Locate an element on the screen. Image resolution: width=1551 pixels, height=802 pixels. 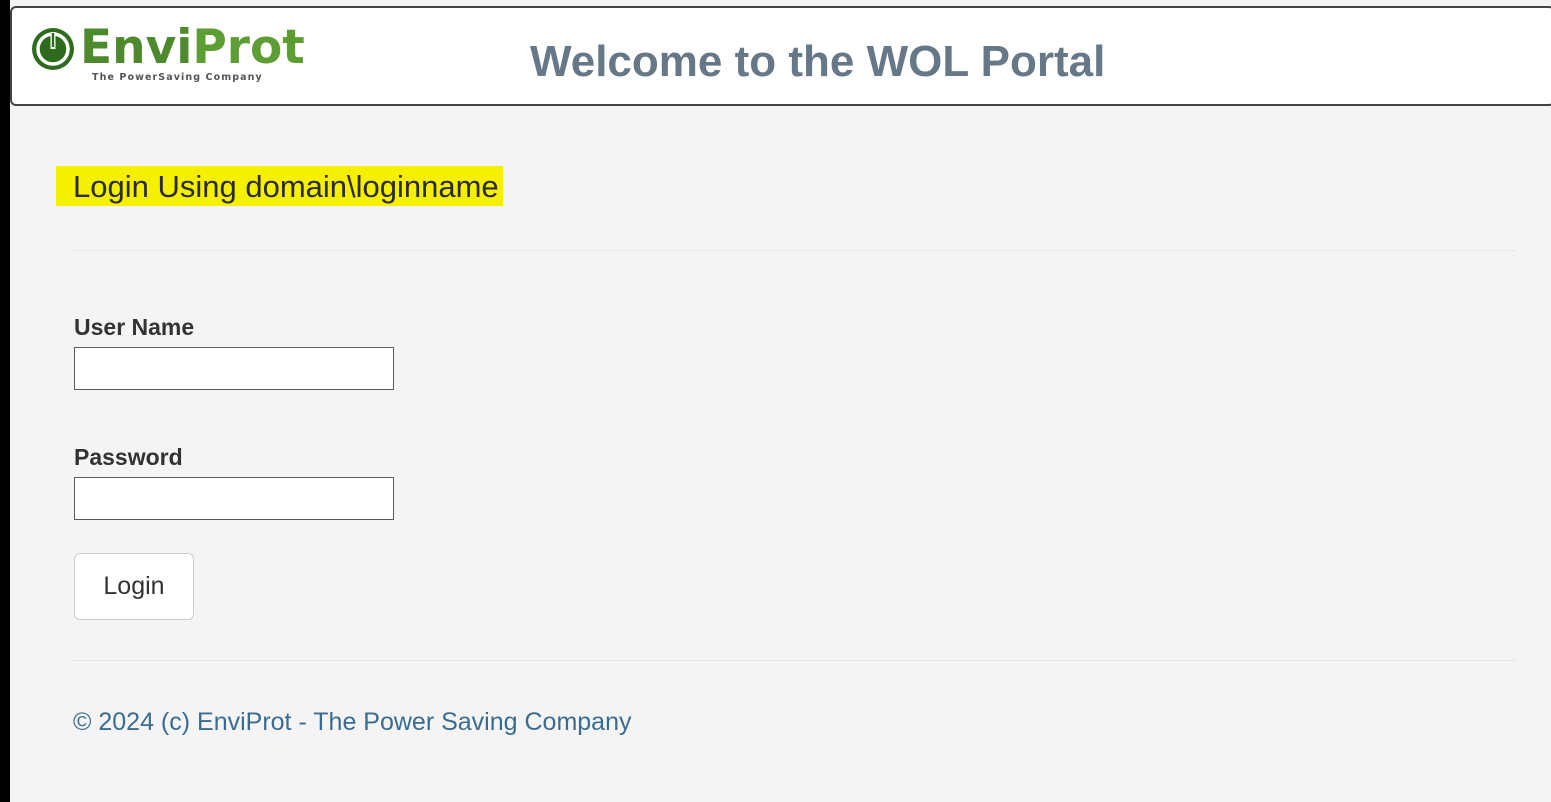
username-input is located at coordinates (234, 368).